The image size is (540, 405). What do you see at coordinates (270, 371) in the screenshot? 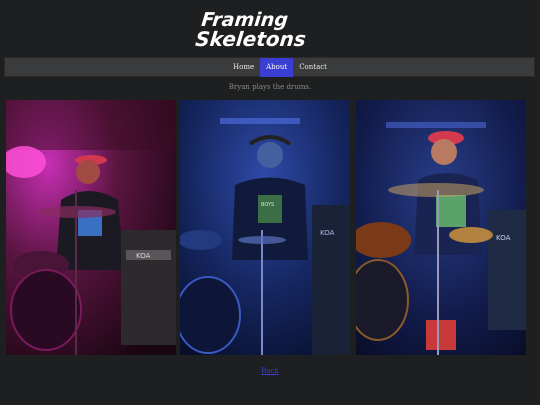
I see `back-link: Back` at bounding box center [270, 371].